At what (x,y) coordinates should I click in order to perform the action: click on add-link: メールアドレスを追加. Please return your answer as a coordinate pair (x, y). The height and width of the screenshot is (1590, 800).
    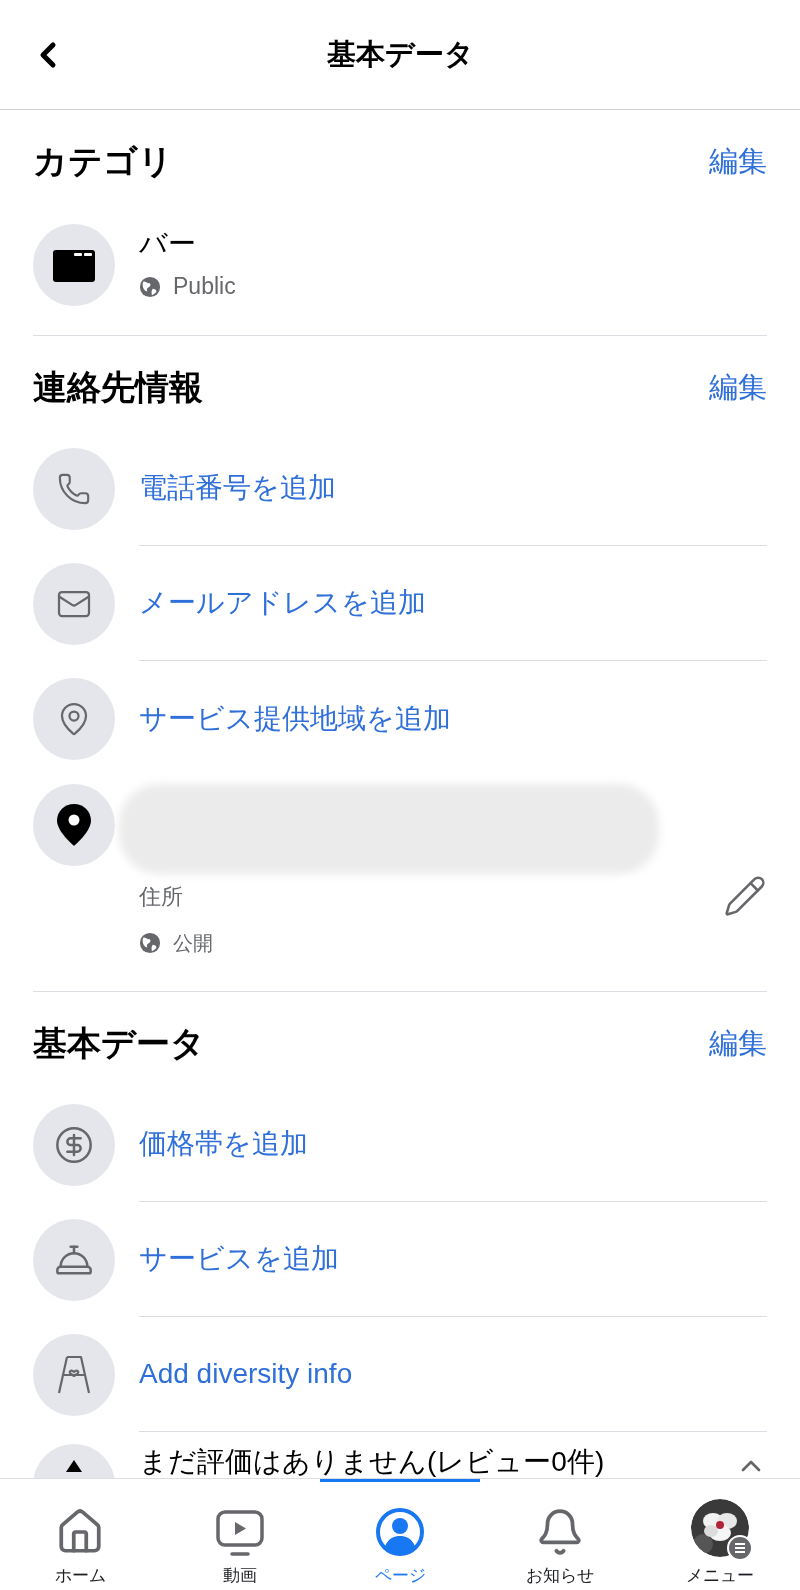
    Looking at the image, I should click on (282, 603).